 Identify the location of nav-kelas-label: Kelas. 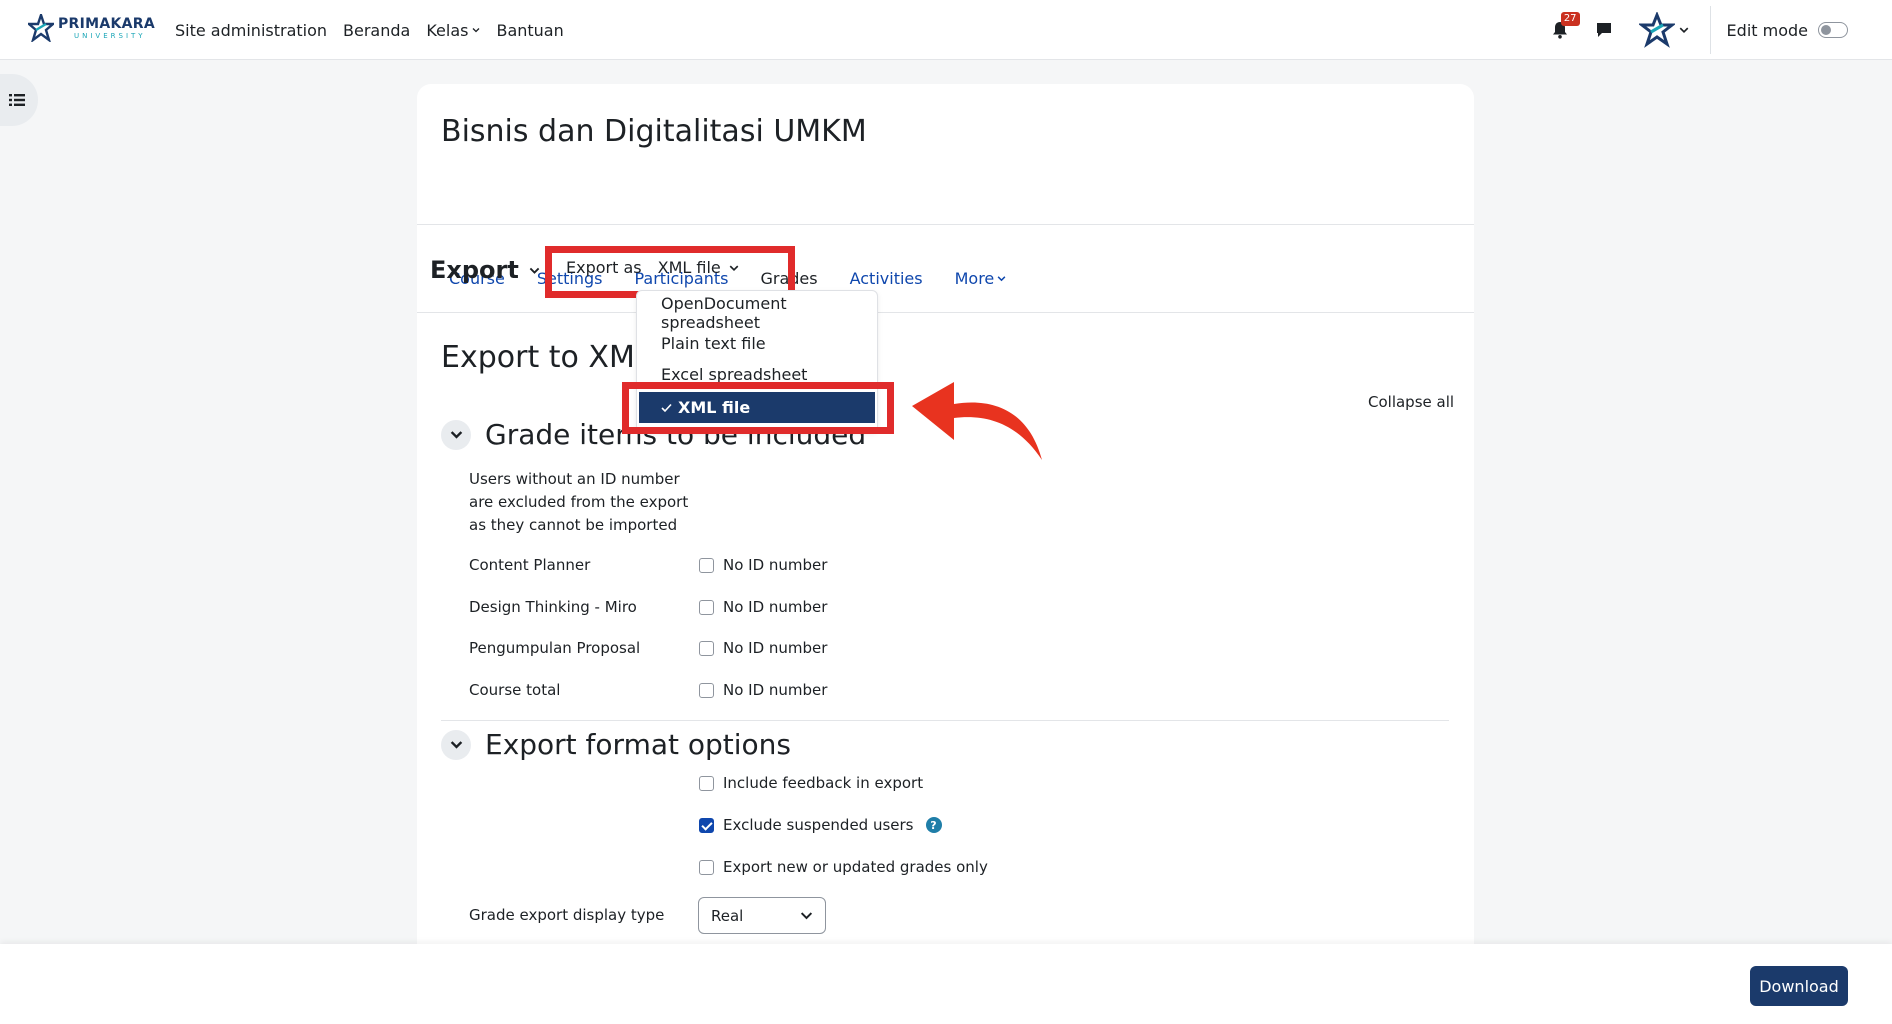
(447, 30).